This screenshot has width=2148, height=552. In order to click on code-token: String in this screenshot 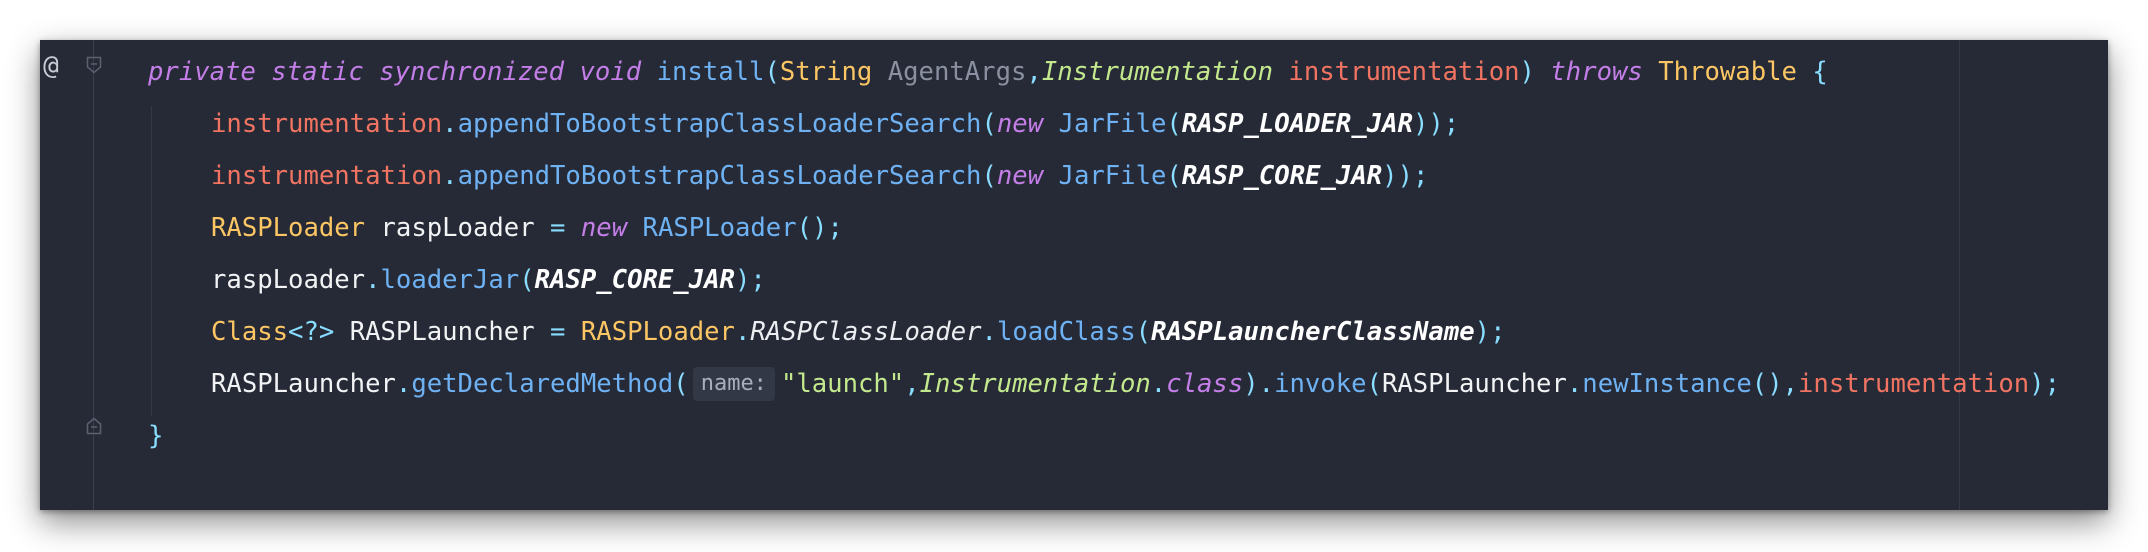, I will do `click(826, 72)`.